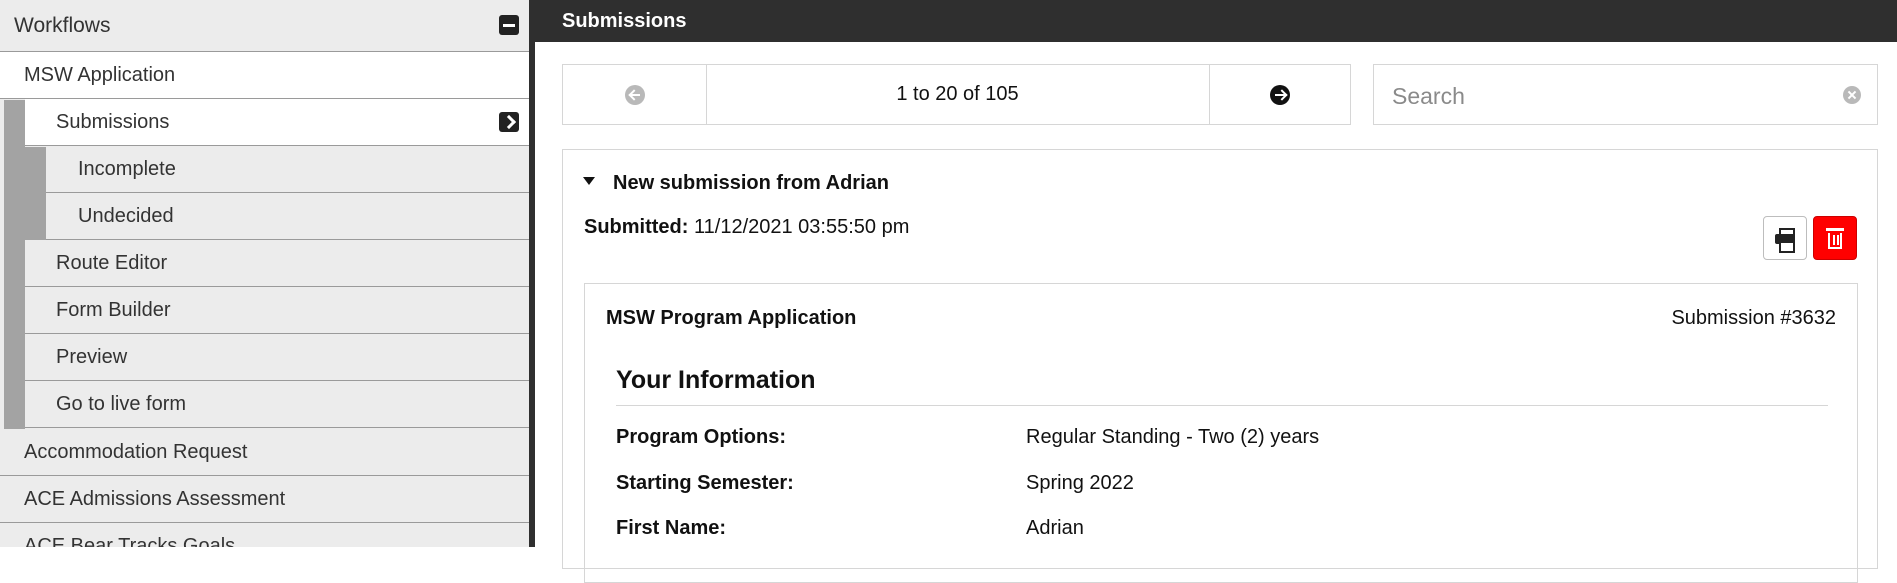 The image size is (1897, 583). Describe the element at coordinates (277, 404) in the screenshot. I see `sidebar-item-go-to-live-form: Go to live form` at that location.